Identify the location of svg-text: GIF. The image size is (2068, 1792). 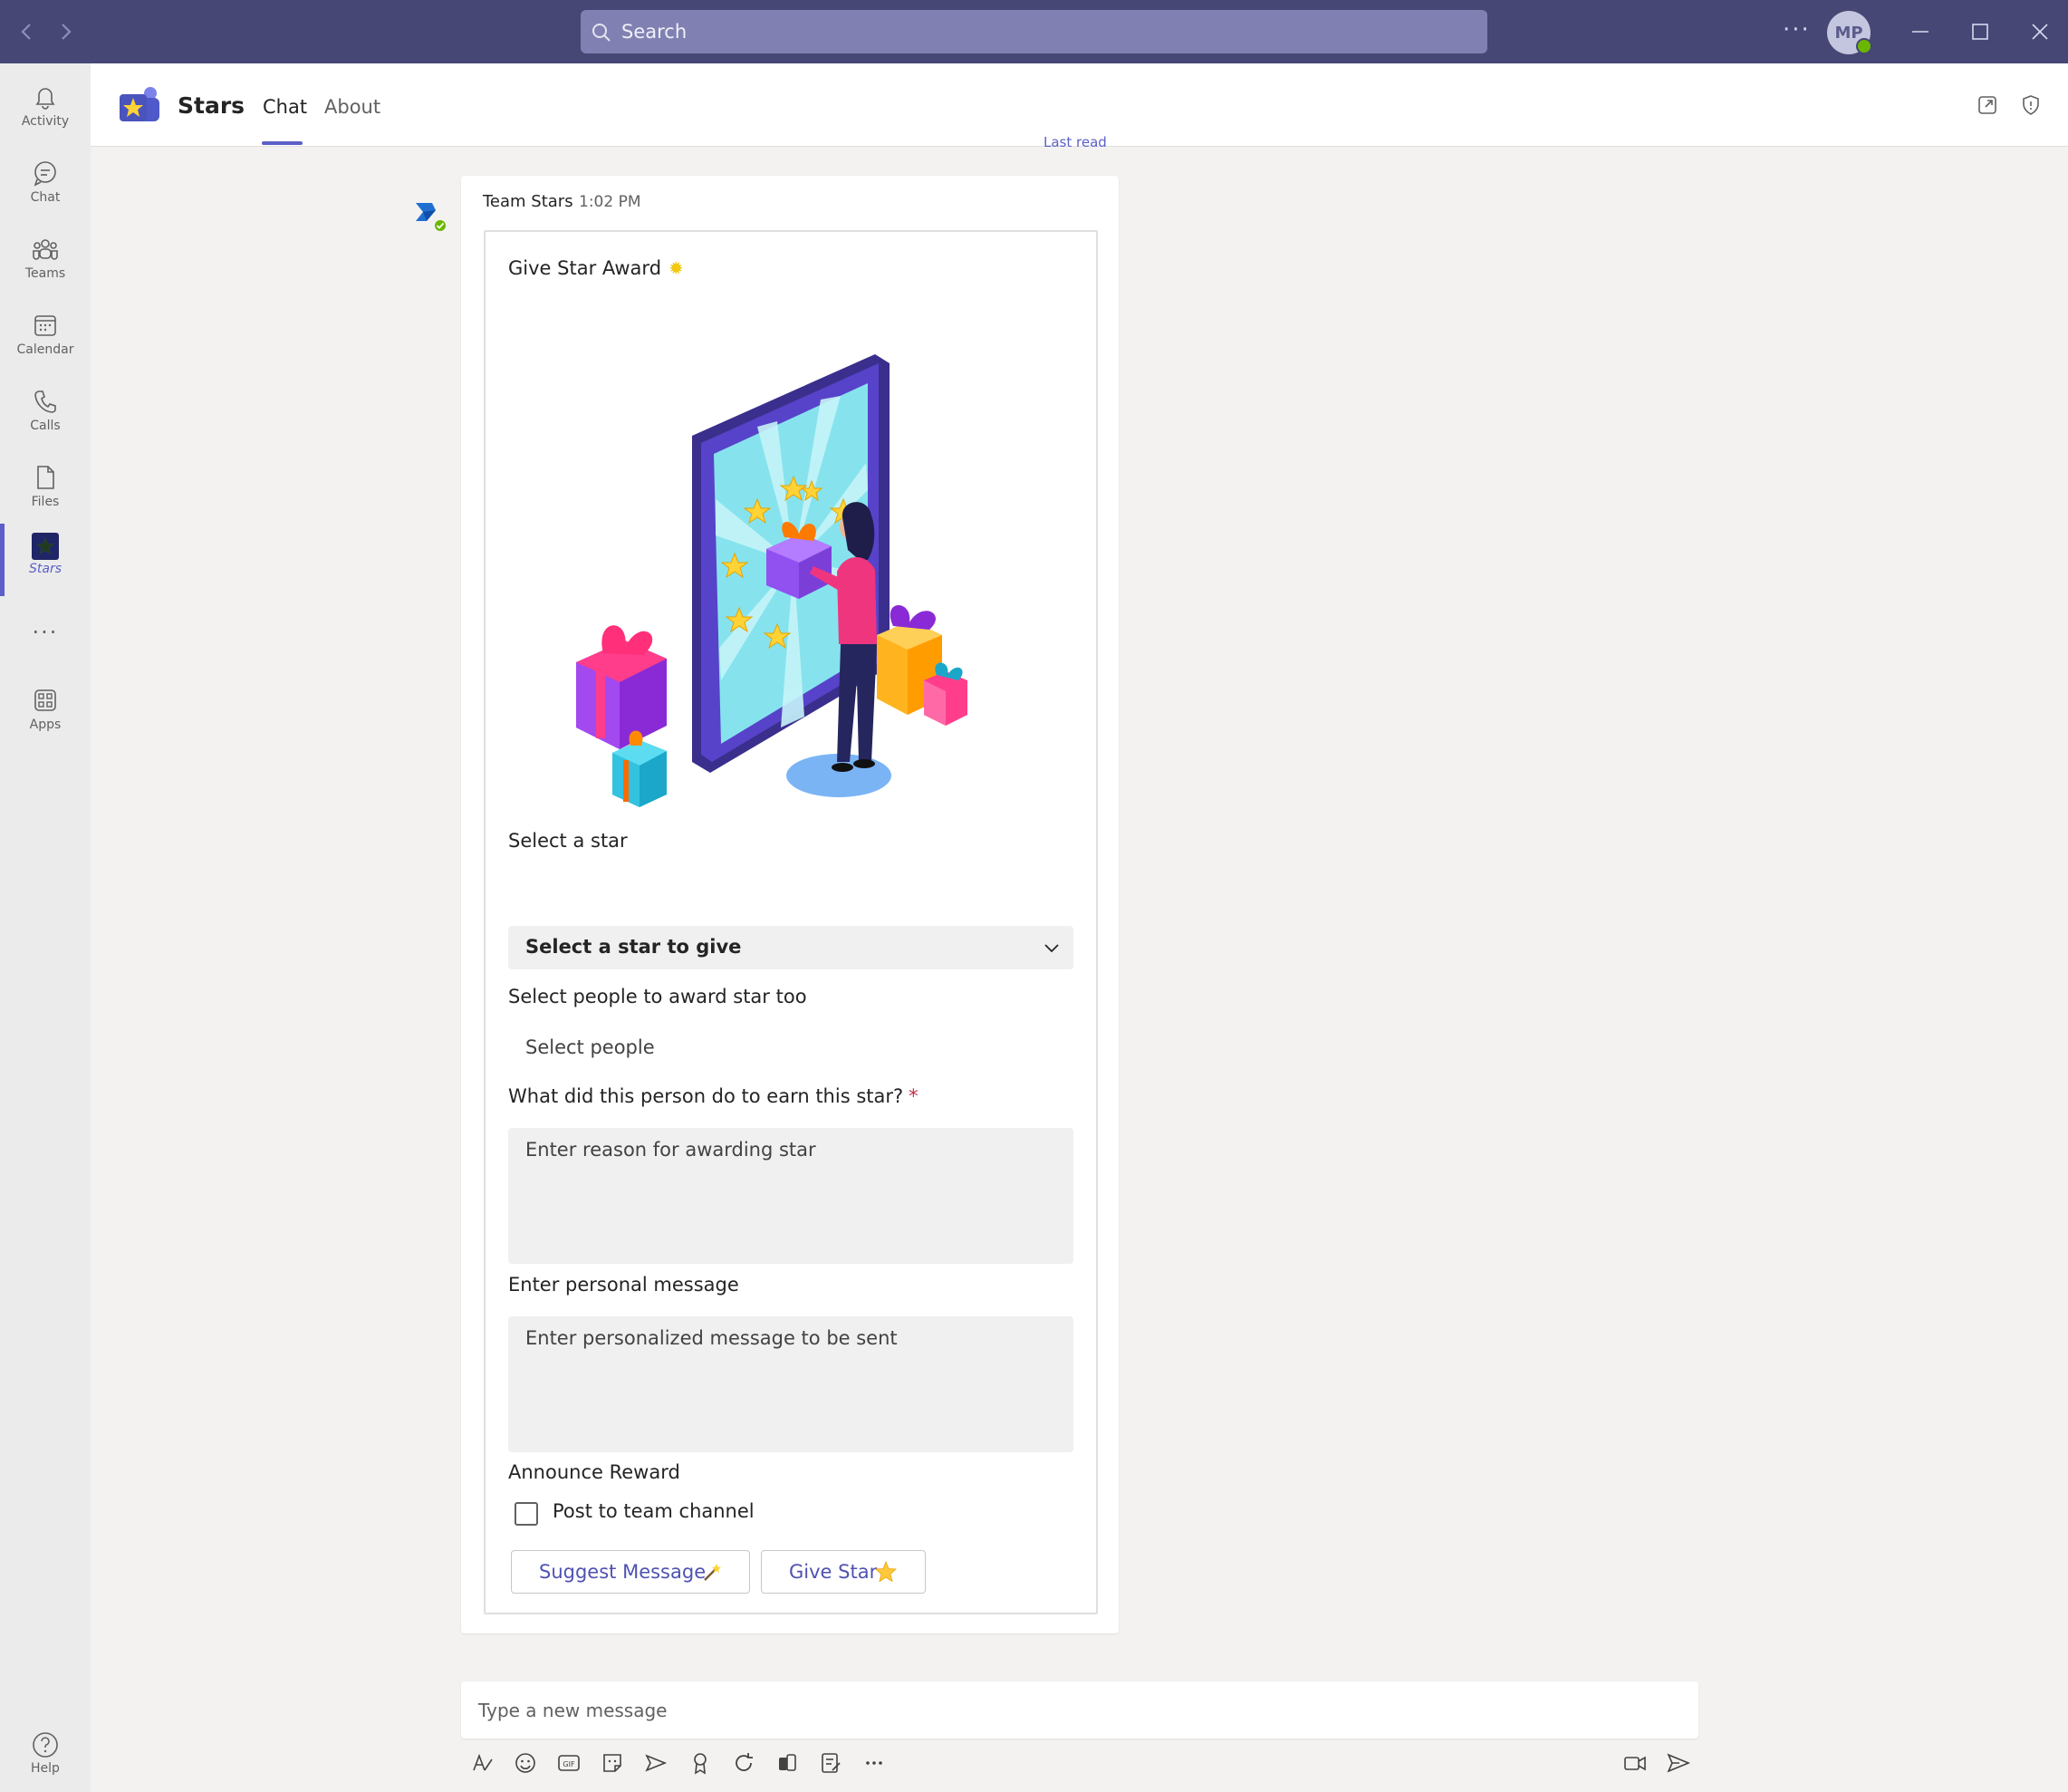
(569, 1764).